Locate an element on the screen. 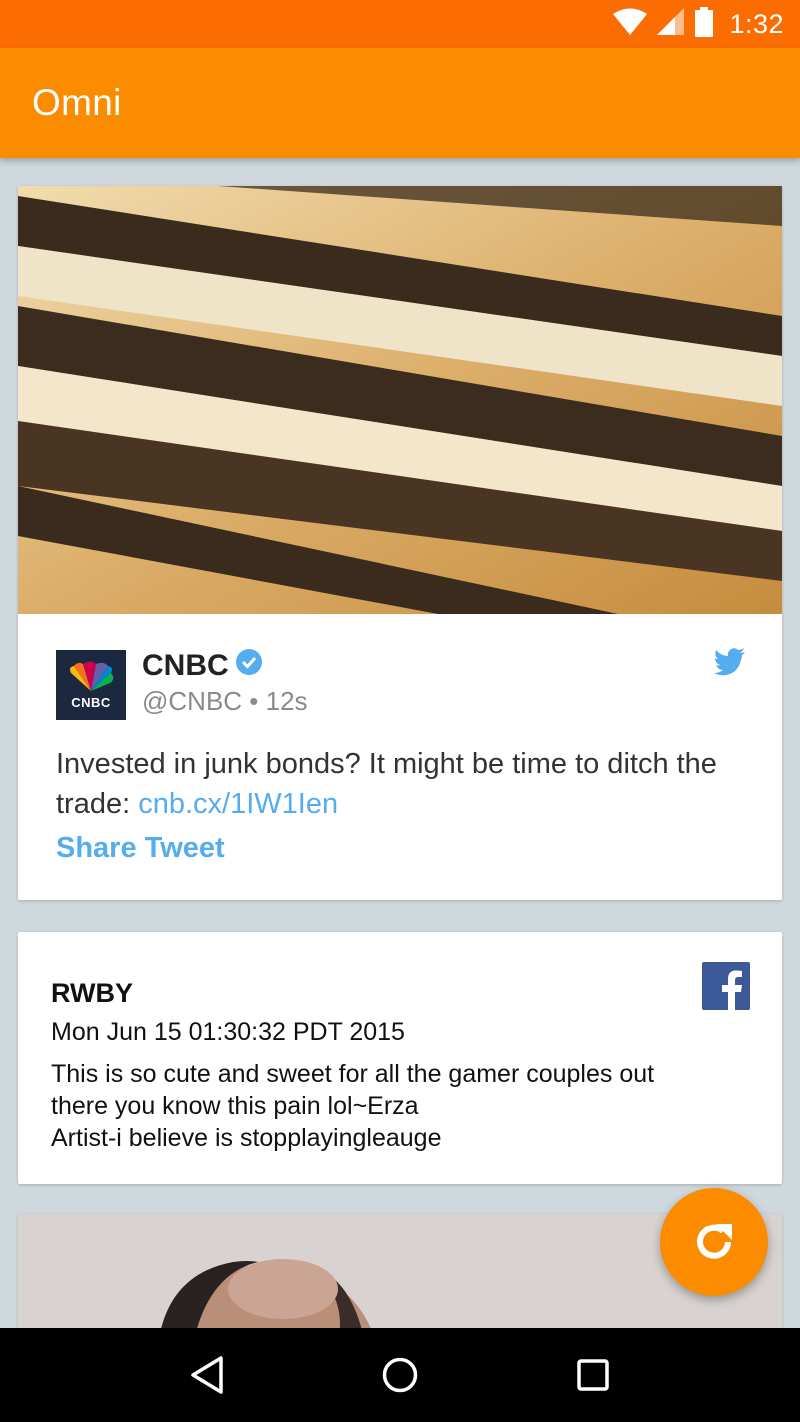  home-icon is located at coordinates (400, 1375).